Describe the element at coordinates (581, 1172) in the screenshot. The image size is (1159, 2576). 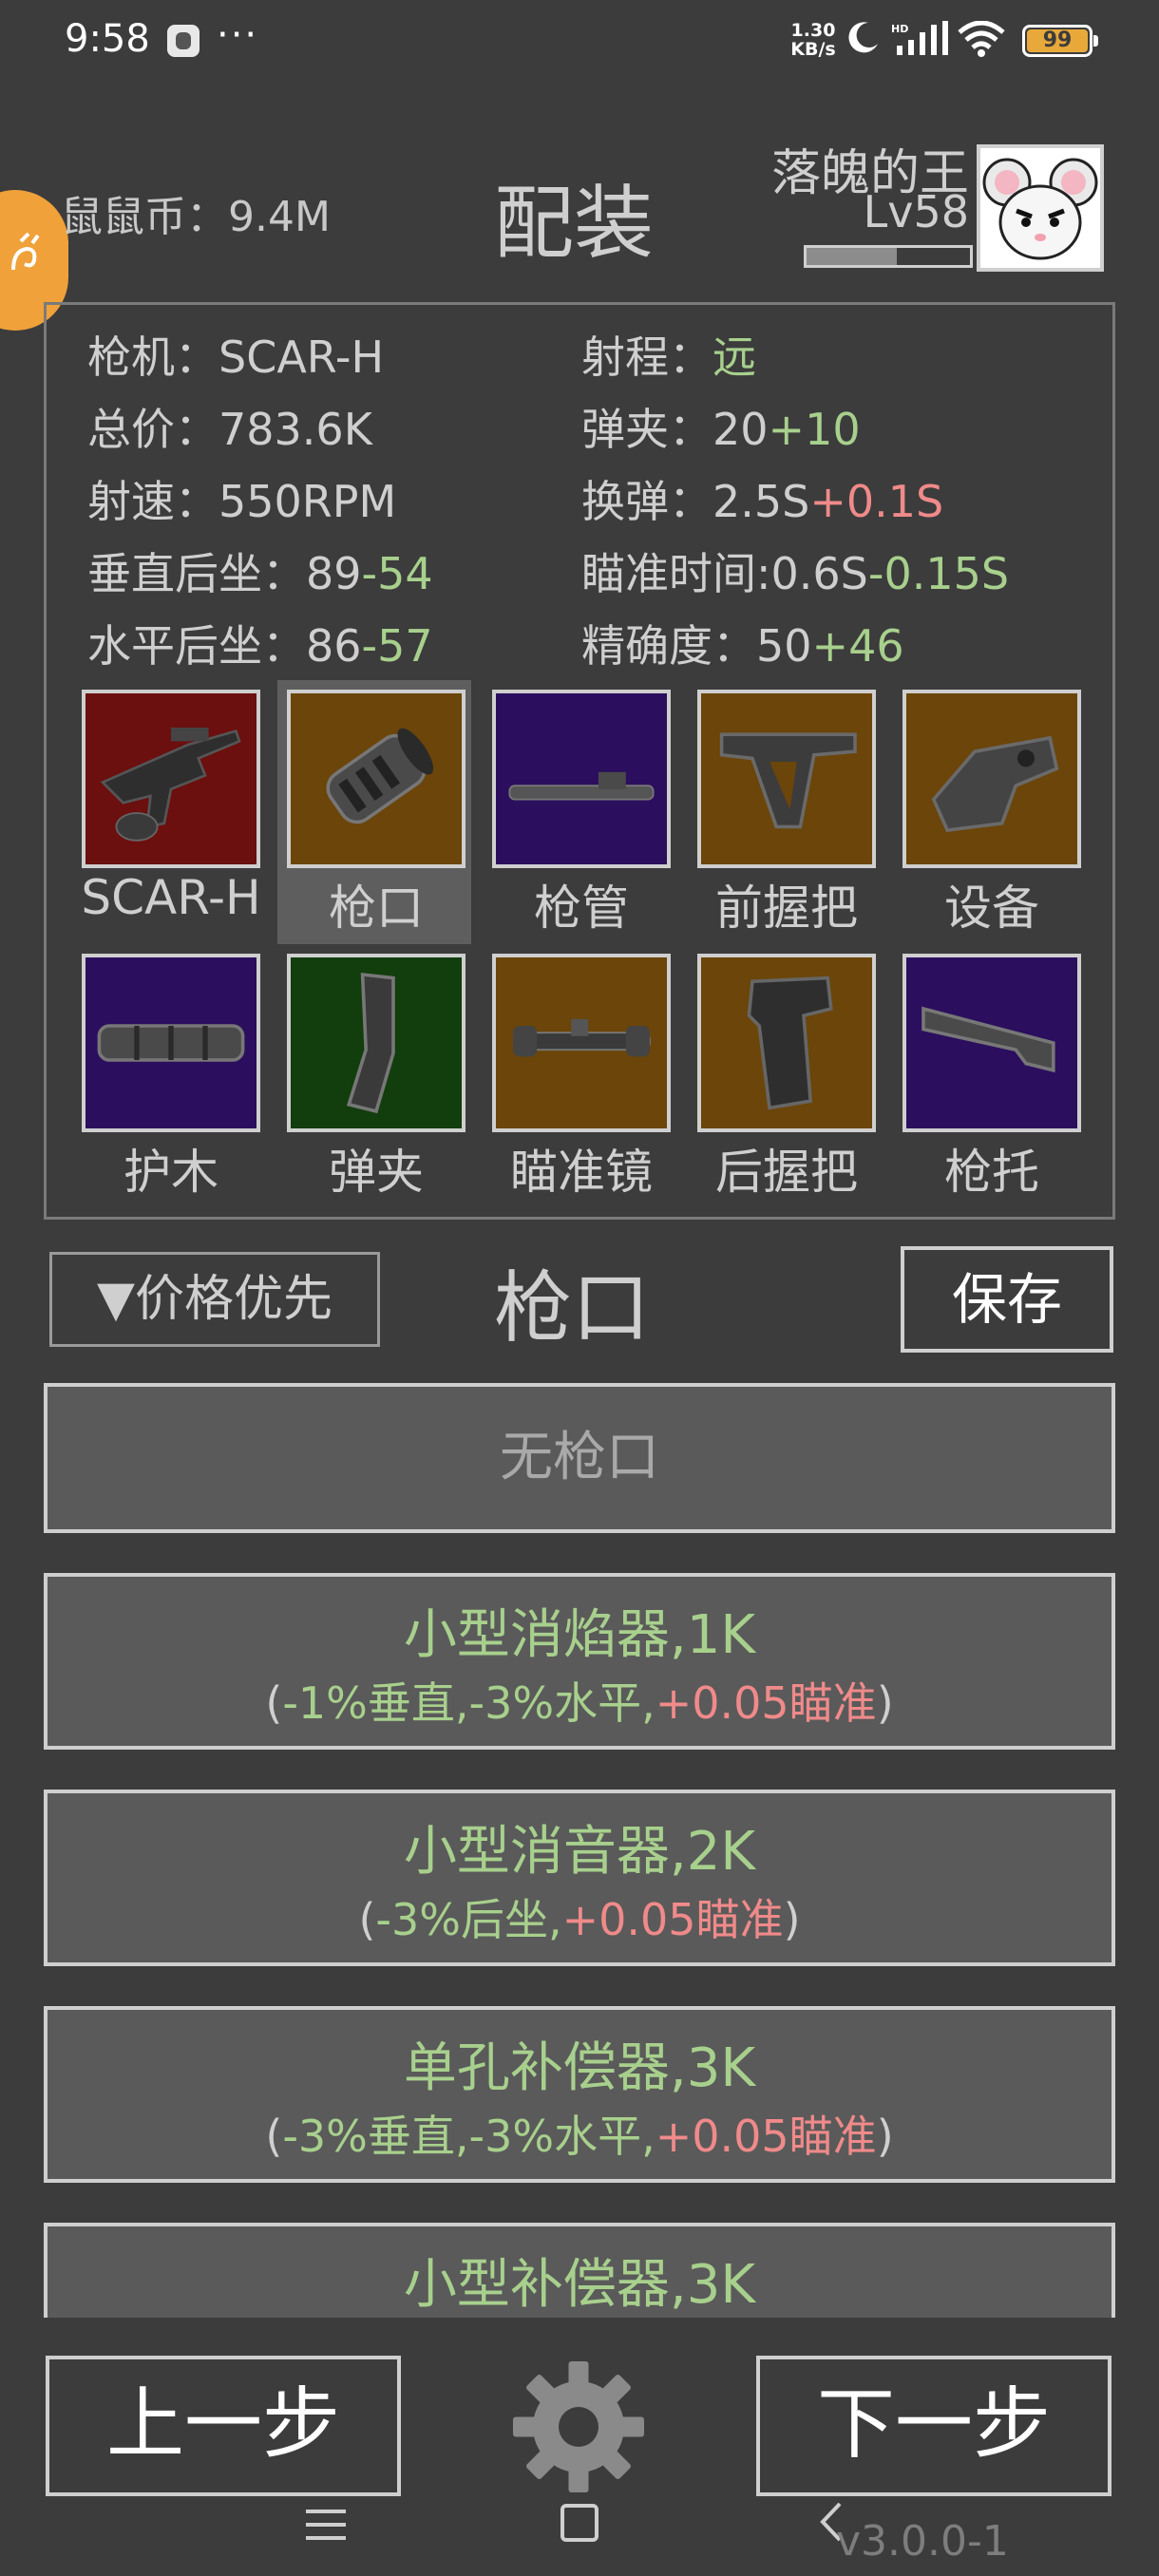
I see `slot-label-scope: 瞄准镜` at that location.